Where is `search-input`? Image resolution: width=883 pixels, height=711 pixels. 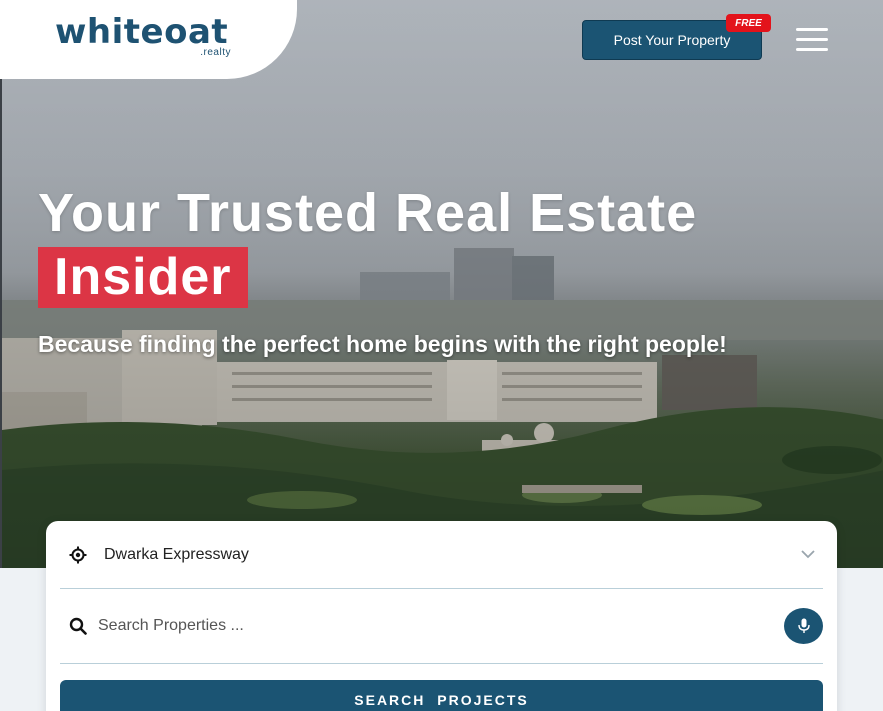
search-input is located at coordinates (441, 626).